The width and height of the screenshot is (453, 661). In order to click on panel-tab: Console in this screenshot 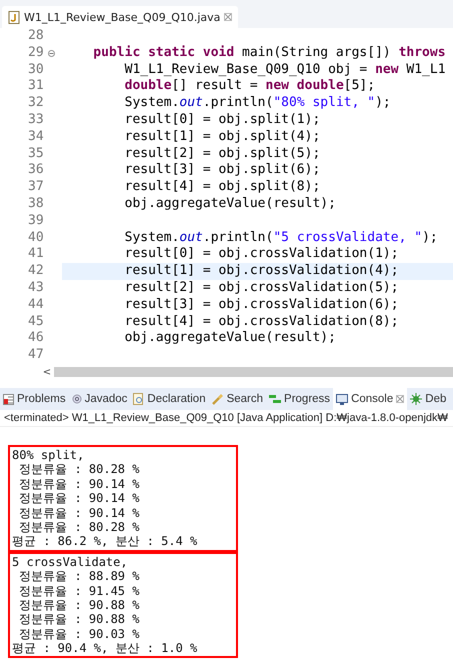, I will do `click(370, 399)`.